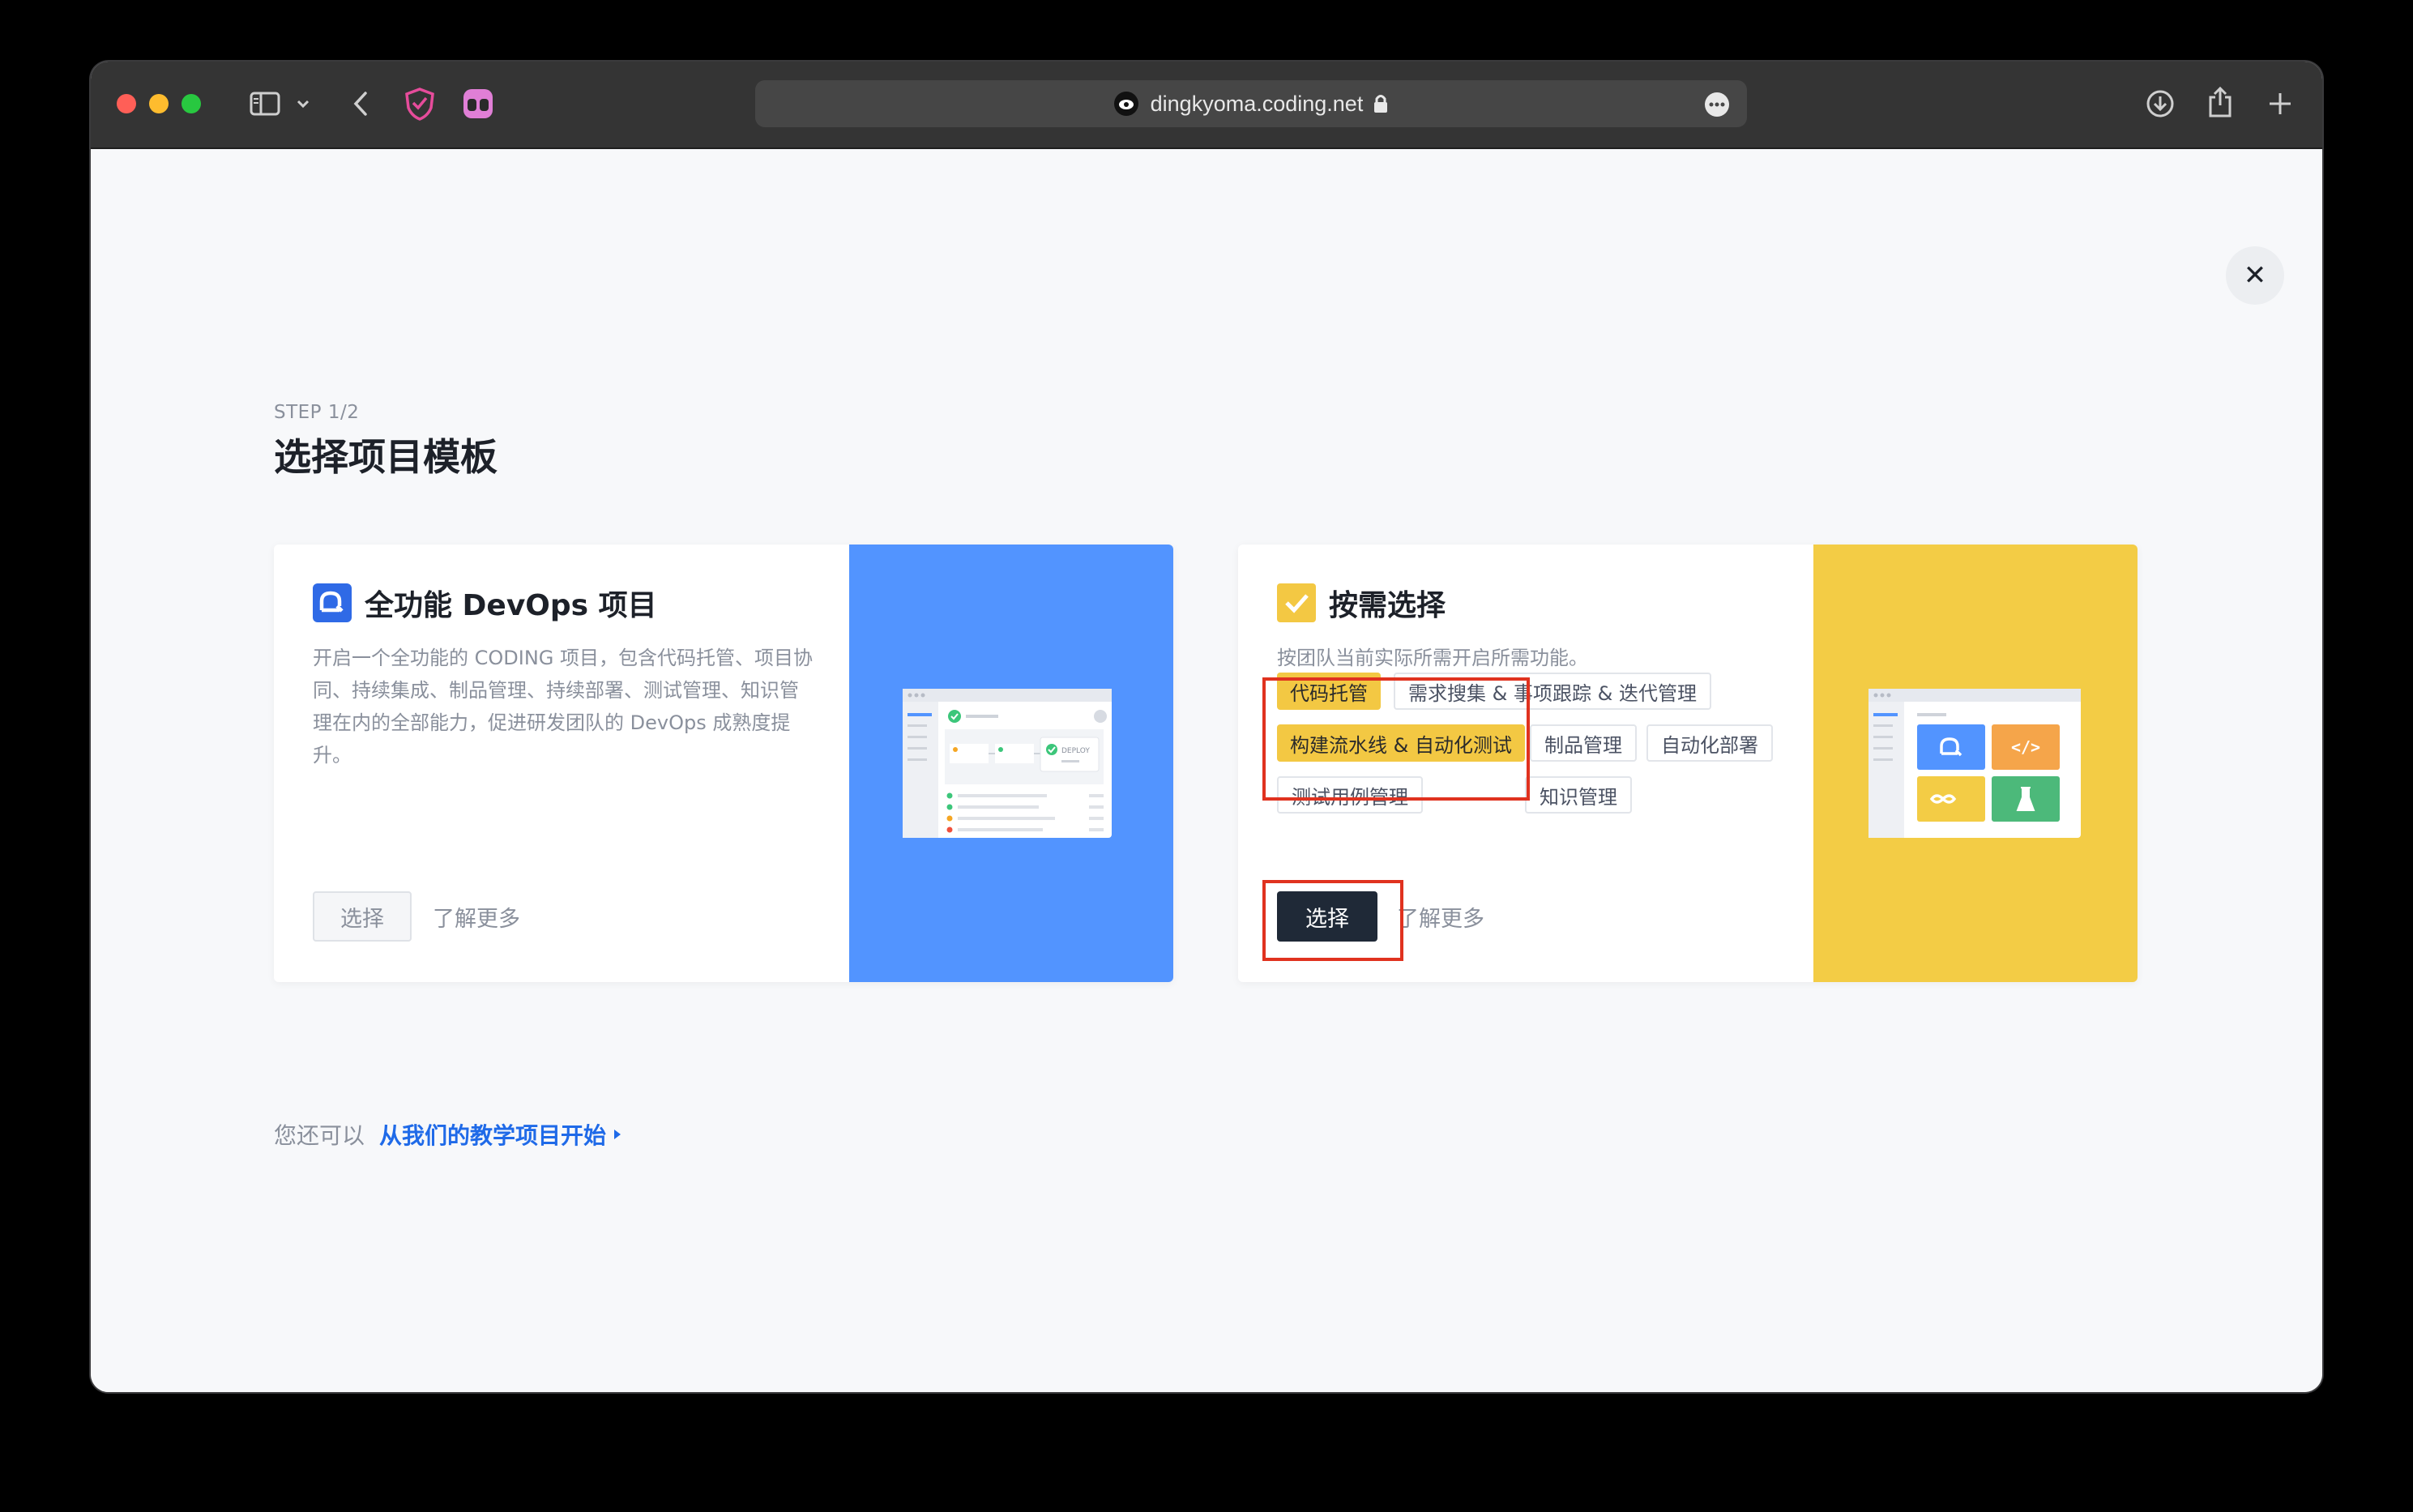  I want to click on url-text: dingkyoma.coding.net, so click(1257, 103).